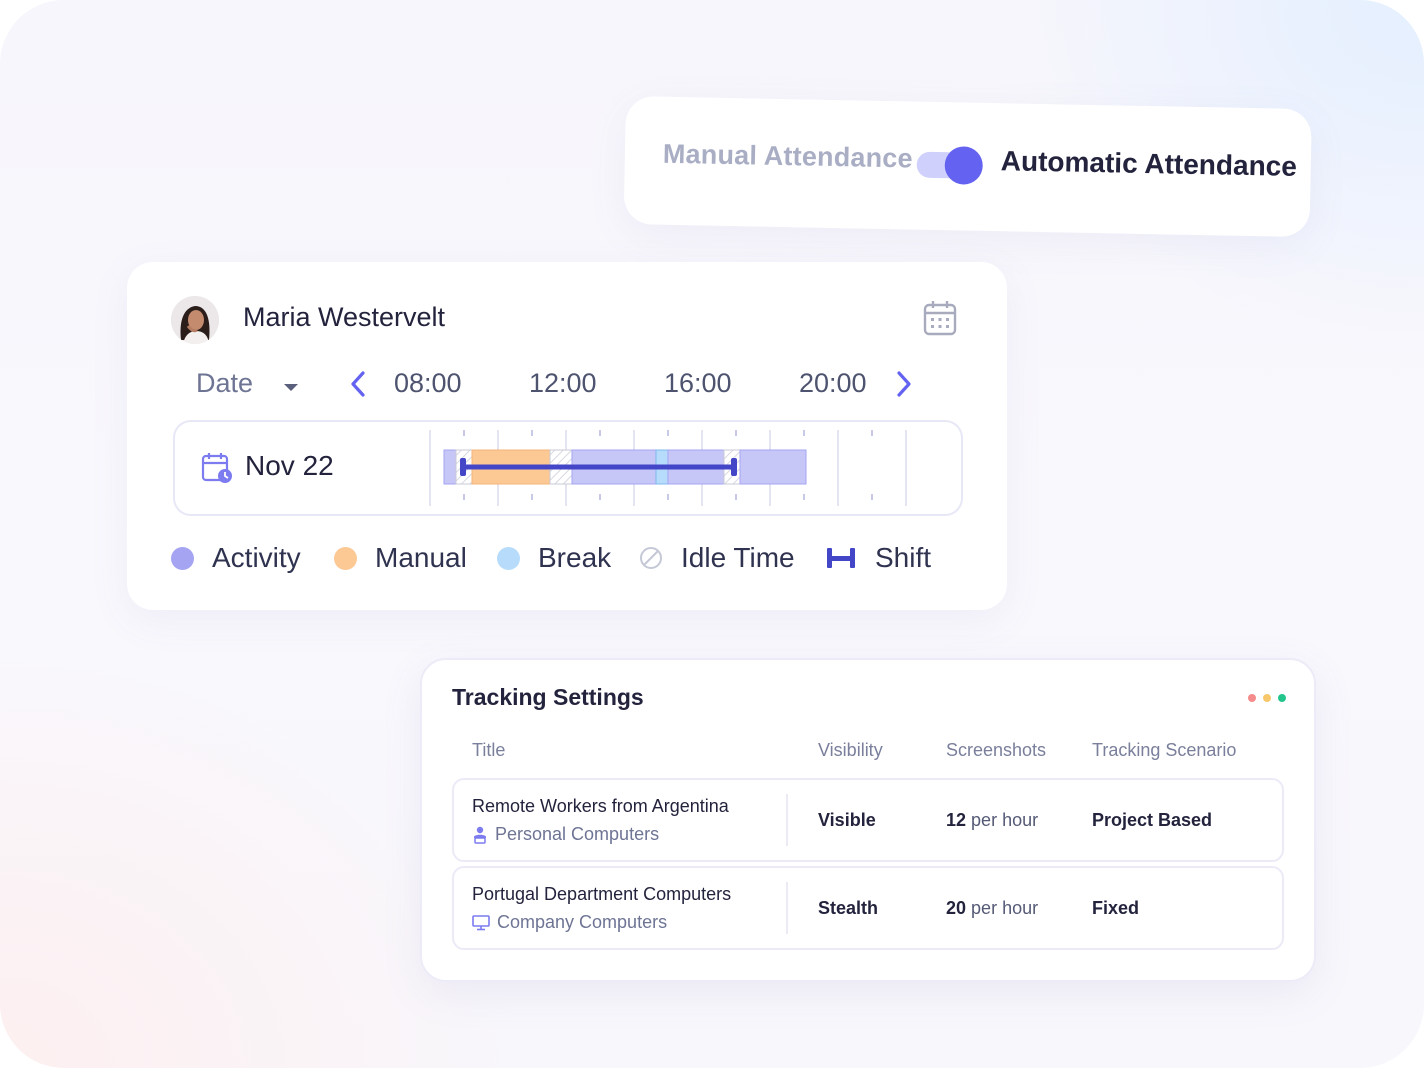 The width and height of the screenshot is (1424, 1068). Describe the element at coordinates (904, 386) in the screenshot. I see `chevron-right-icon` at that location.